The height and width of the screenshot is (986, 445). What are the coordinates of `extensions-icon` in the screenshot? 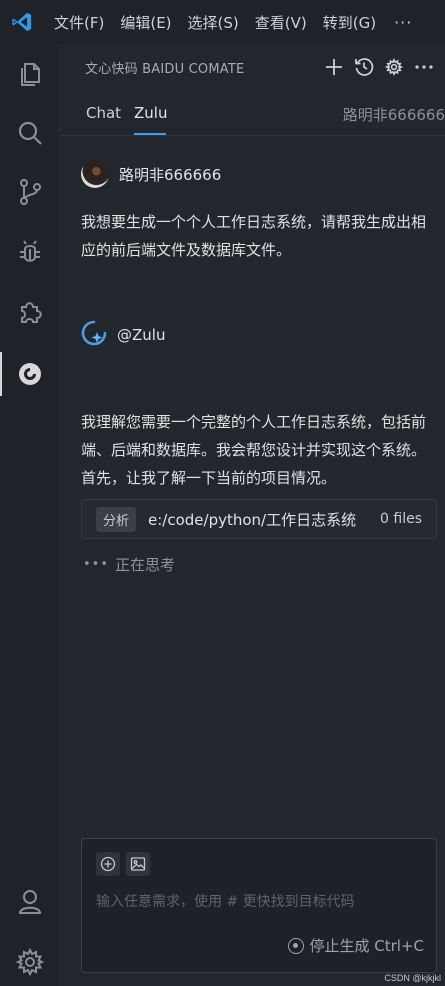 It's located at (30, 312).